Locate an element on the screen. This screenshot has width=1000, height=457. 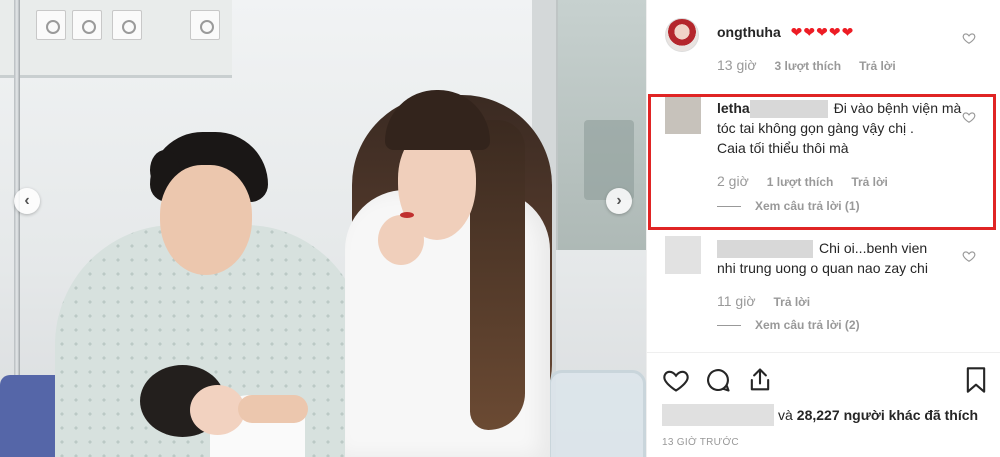
comment-time: 11 giờ is located at coordinates (736, 301).